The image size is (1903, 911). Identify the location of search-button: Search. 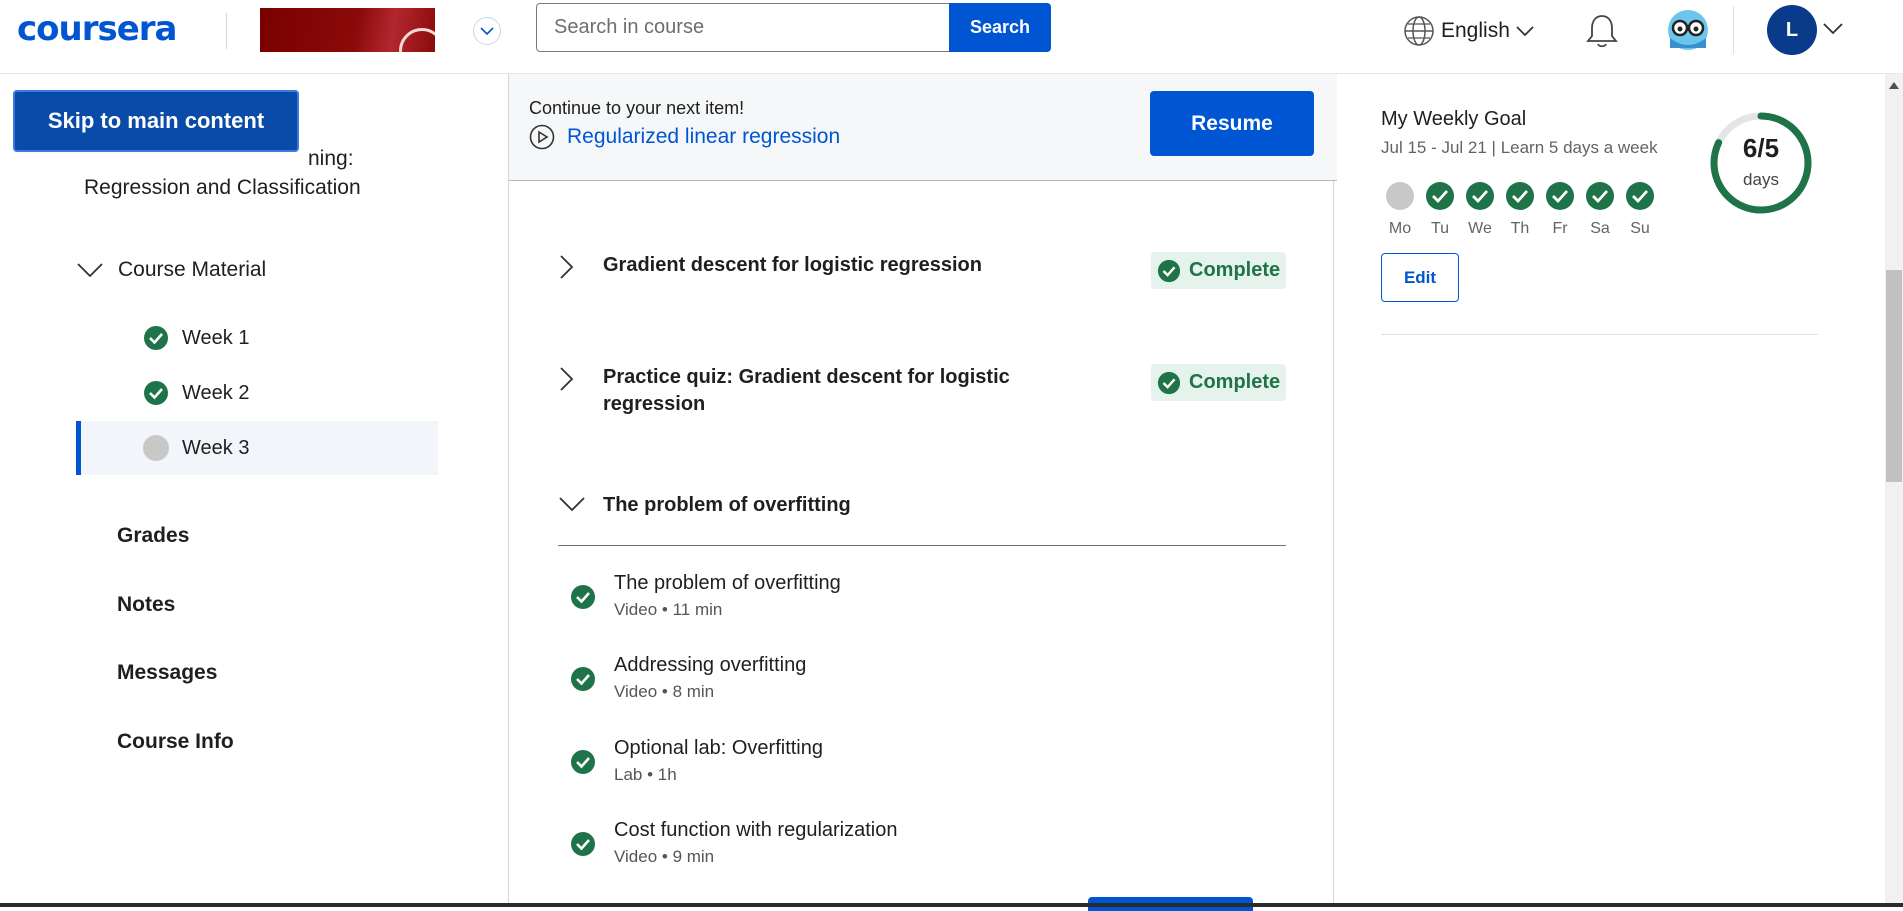
(1000, 27).